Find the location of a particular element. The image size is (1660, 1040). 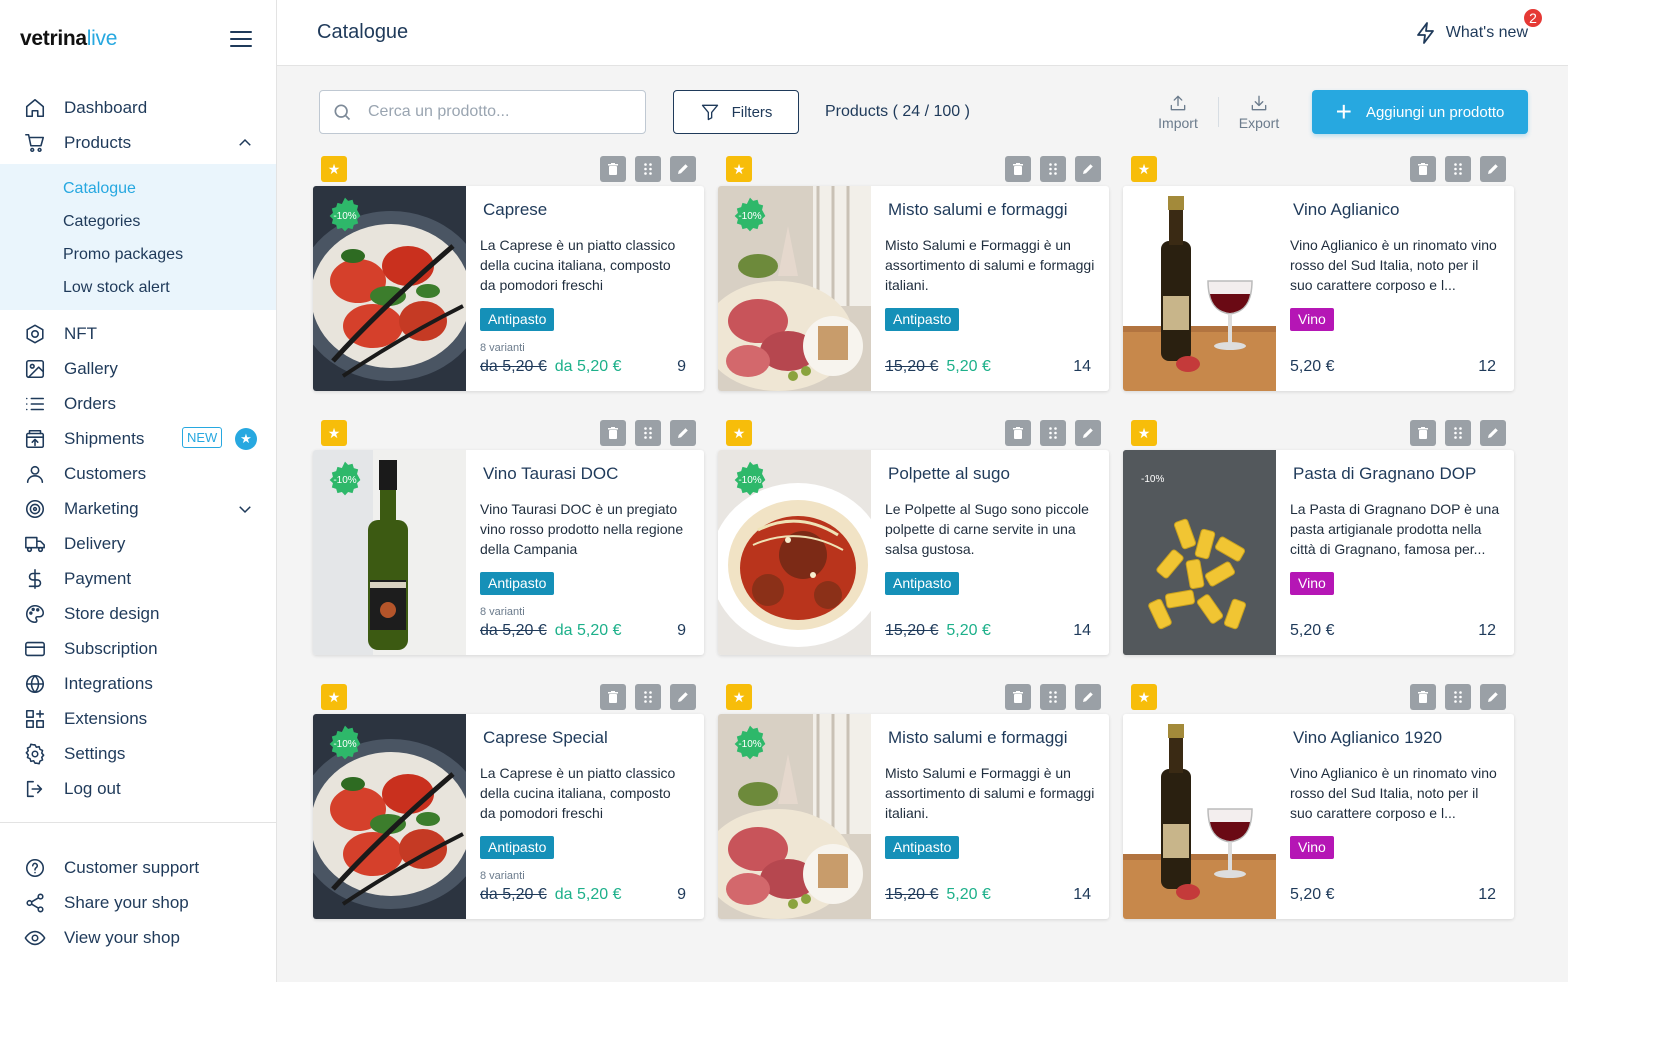

sidebar-item-customer-support: Customer support is located at coordinates (138, 867).